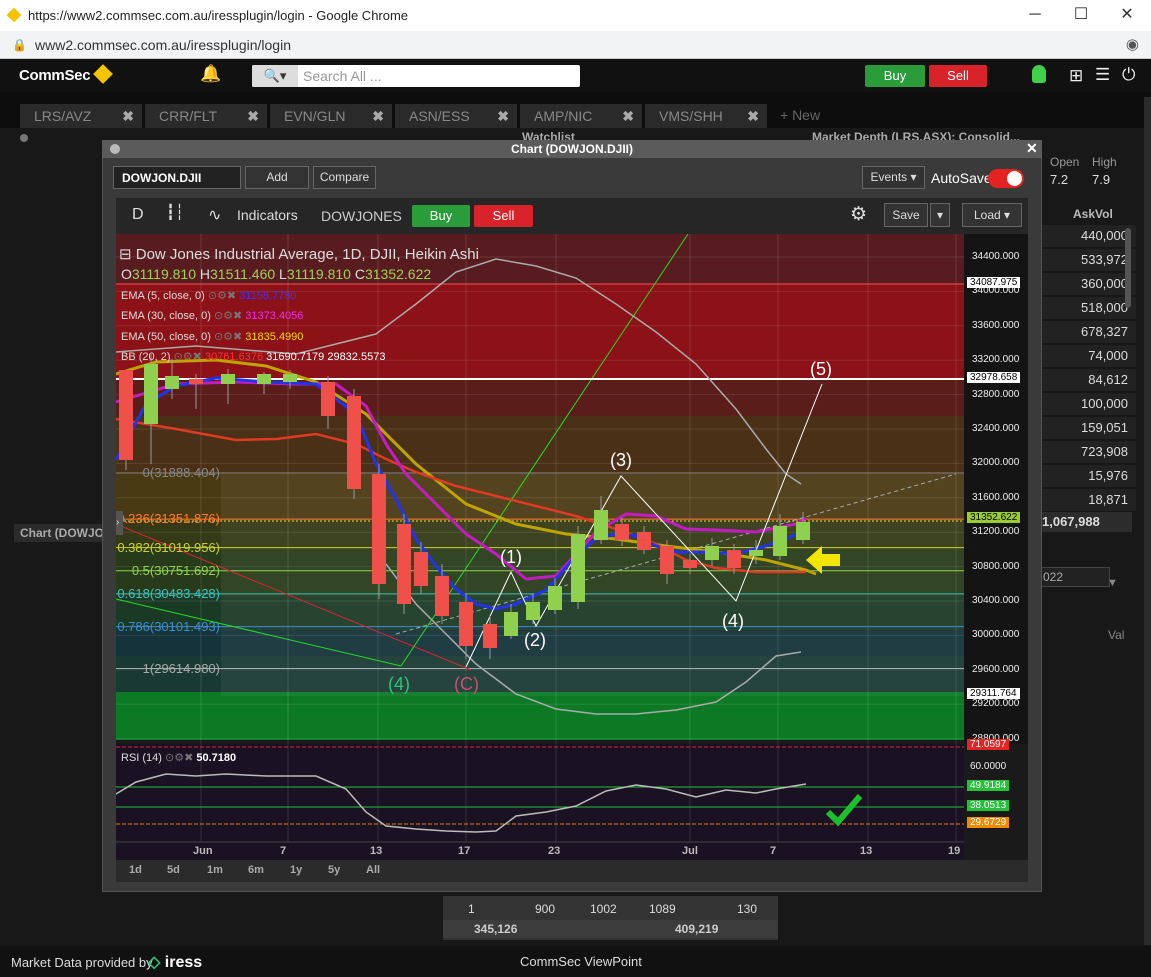 This screenshot has width=1151, height=977. What do you see at coordinates (209, 295) in the screenshot?
I see `indicator-ema5: EMA (5, close, 0) ⊙⚙✖ 31158.7780` at bounding box center [209, 295].